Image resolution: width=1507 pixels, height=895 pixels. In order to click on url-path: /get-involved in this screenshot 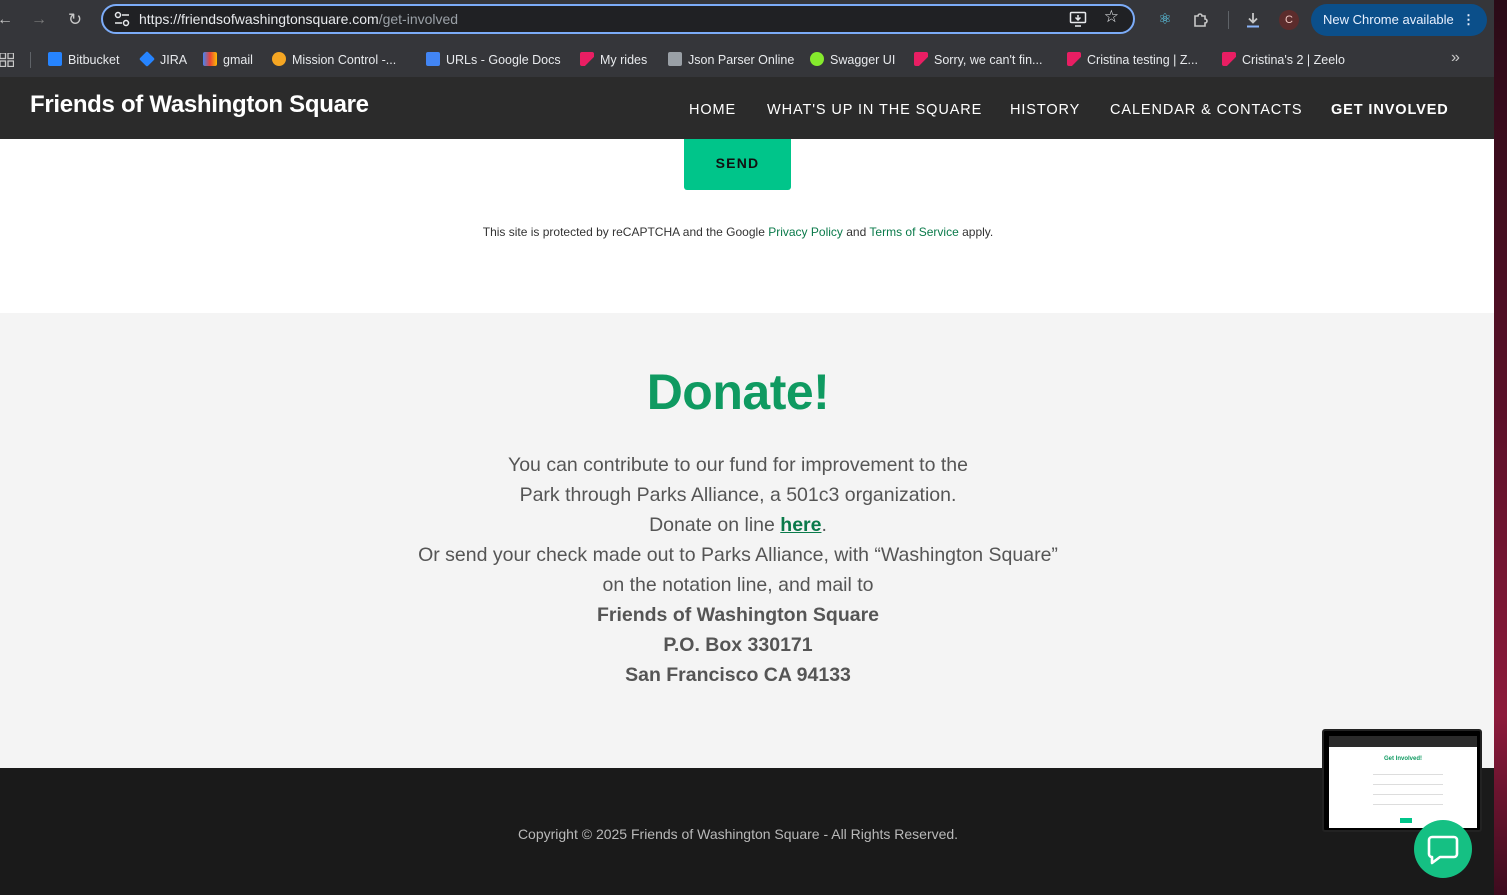, I will do `click(418, 19)`.